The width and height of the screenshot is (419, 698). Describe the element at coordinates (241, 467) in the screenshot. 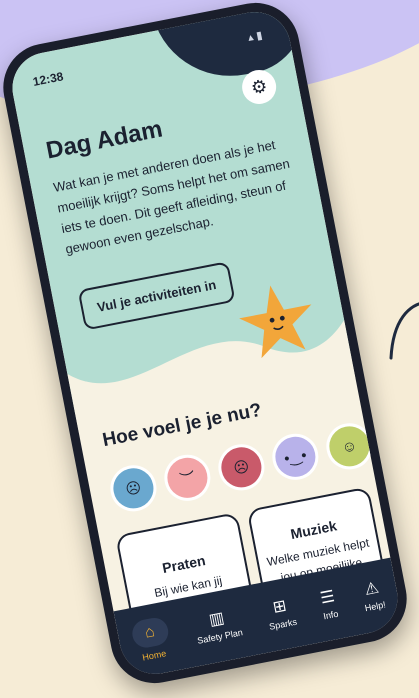

I see `mood-upset-button: ☹` at that location.